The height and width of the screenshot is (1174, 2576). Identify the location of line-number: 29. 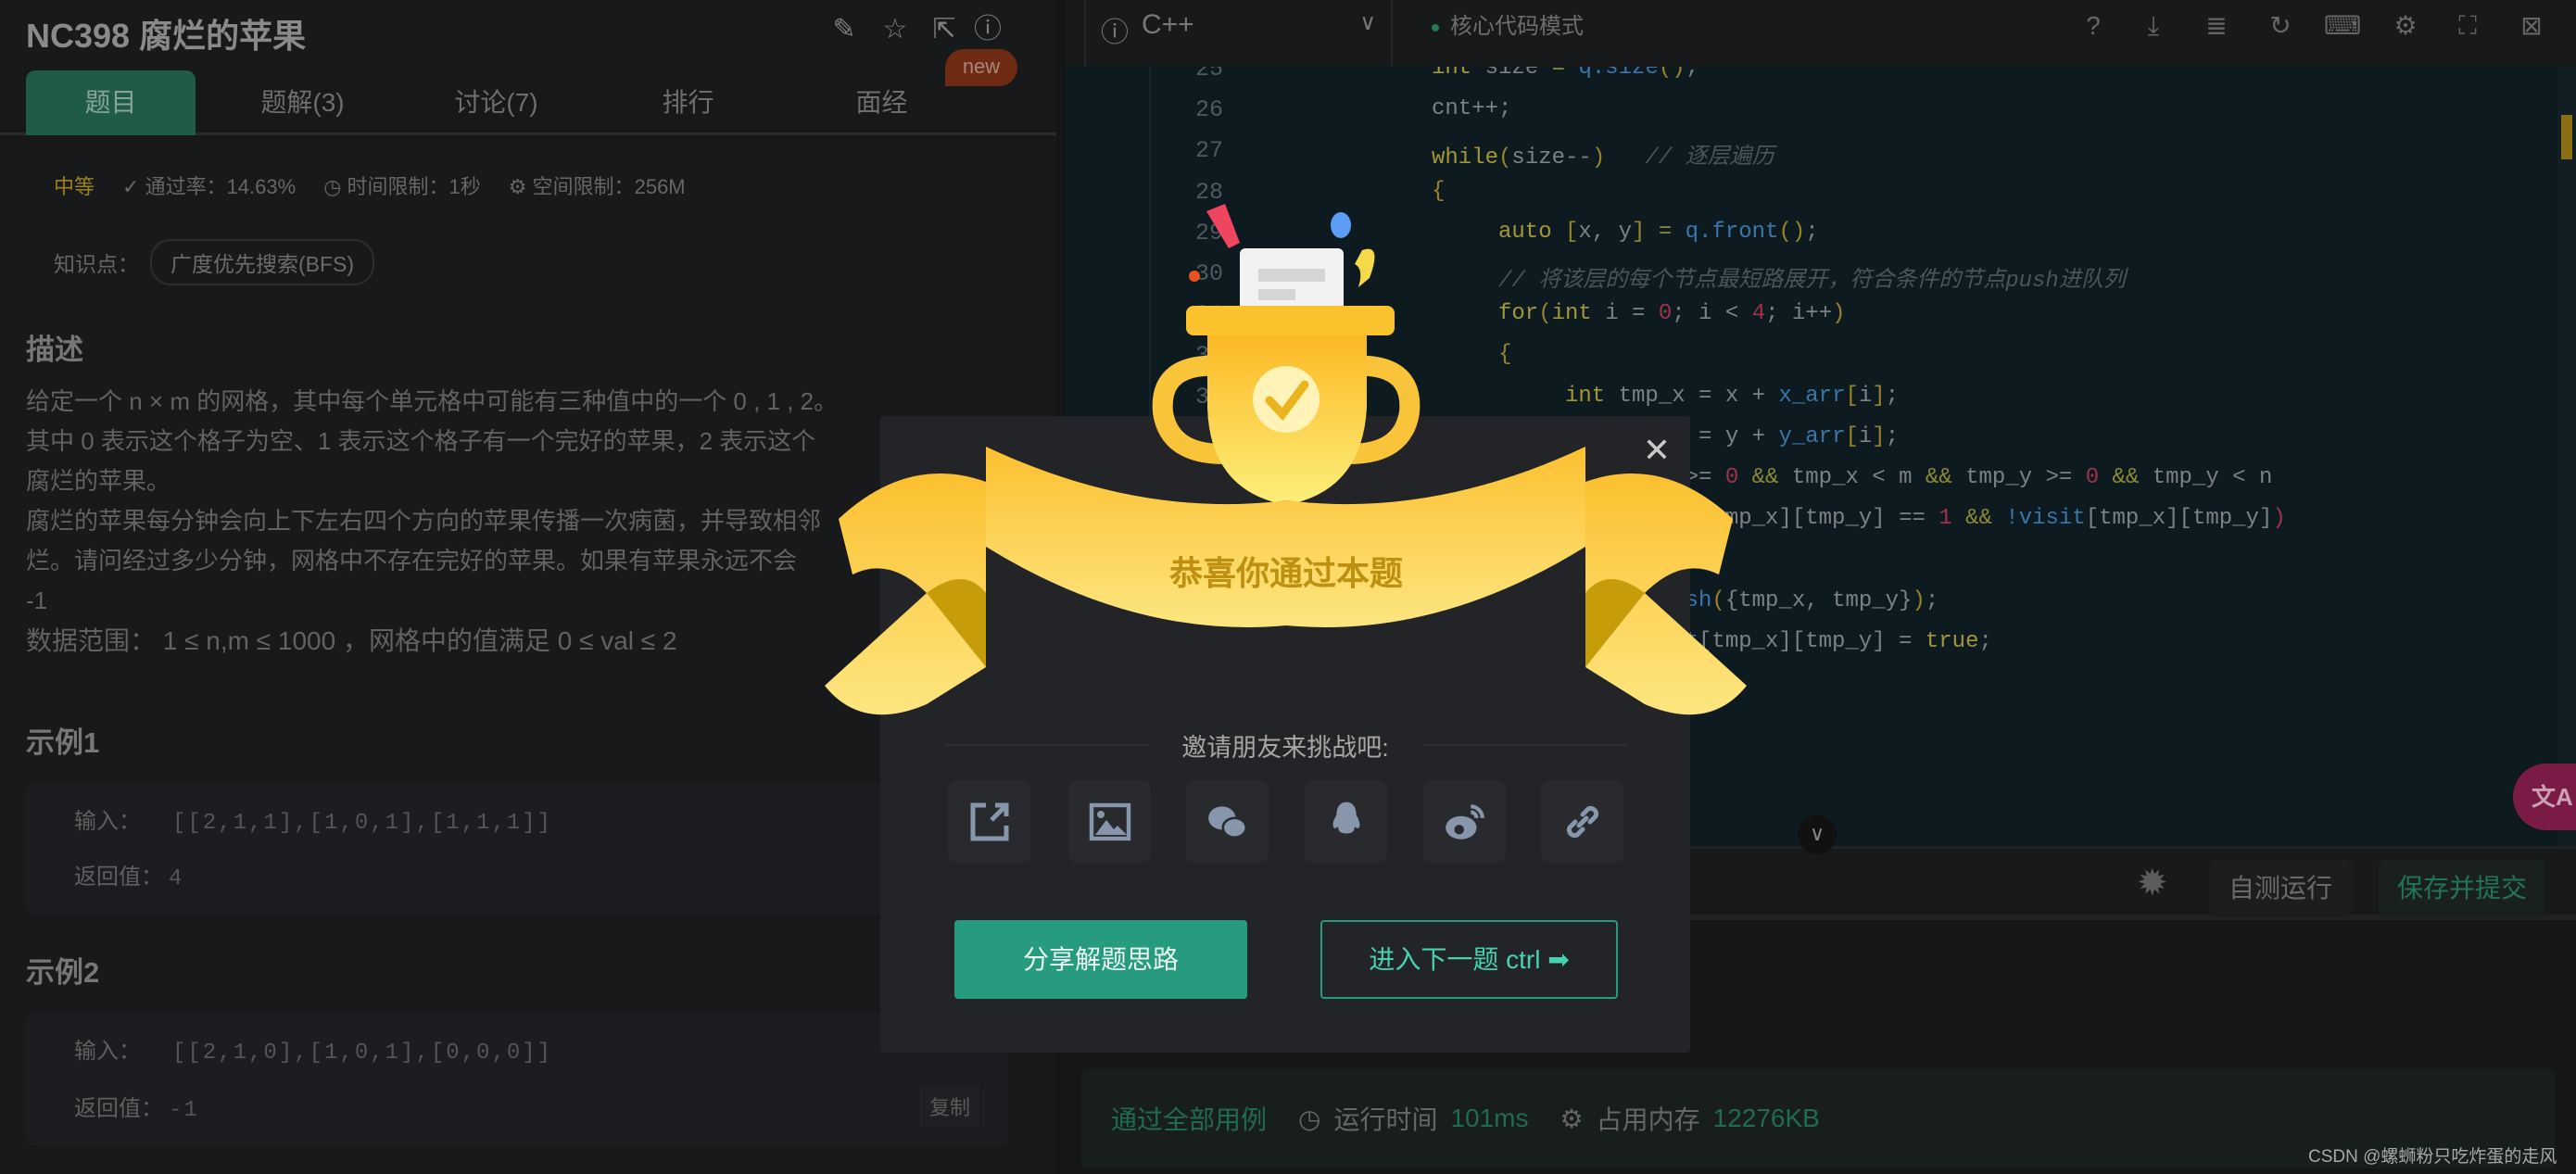
(1208, 232).